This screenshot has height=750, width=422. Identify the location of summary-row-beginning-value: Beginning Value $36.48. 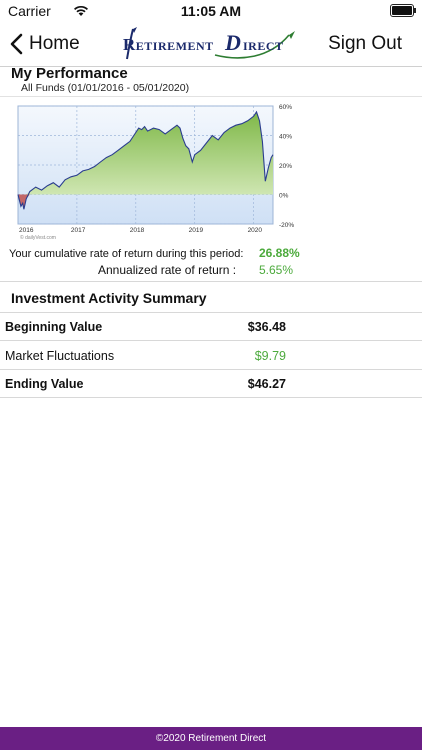
(211, 326).